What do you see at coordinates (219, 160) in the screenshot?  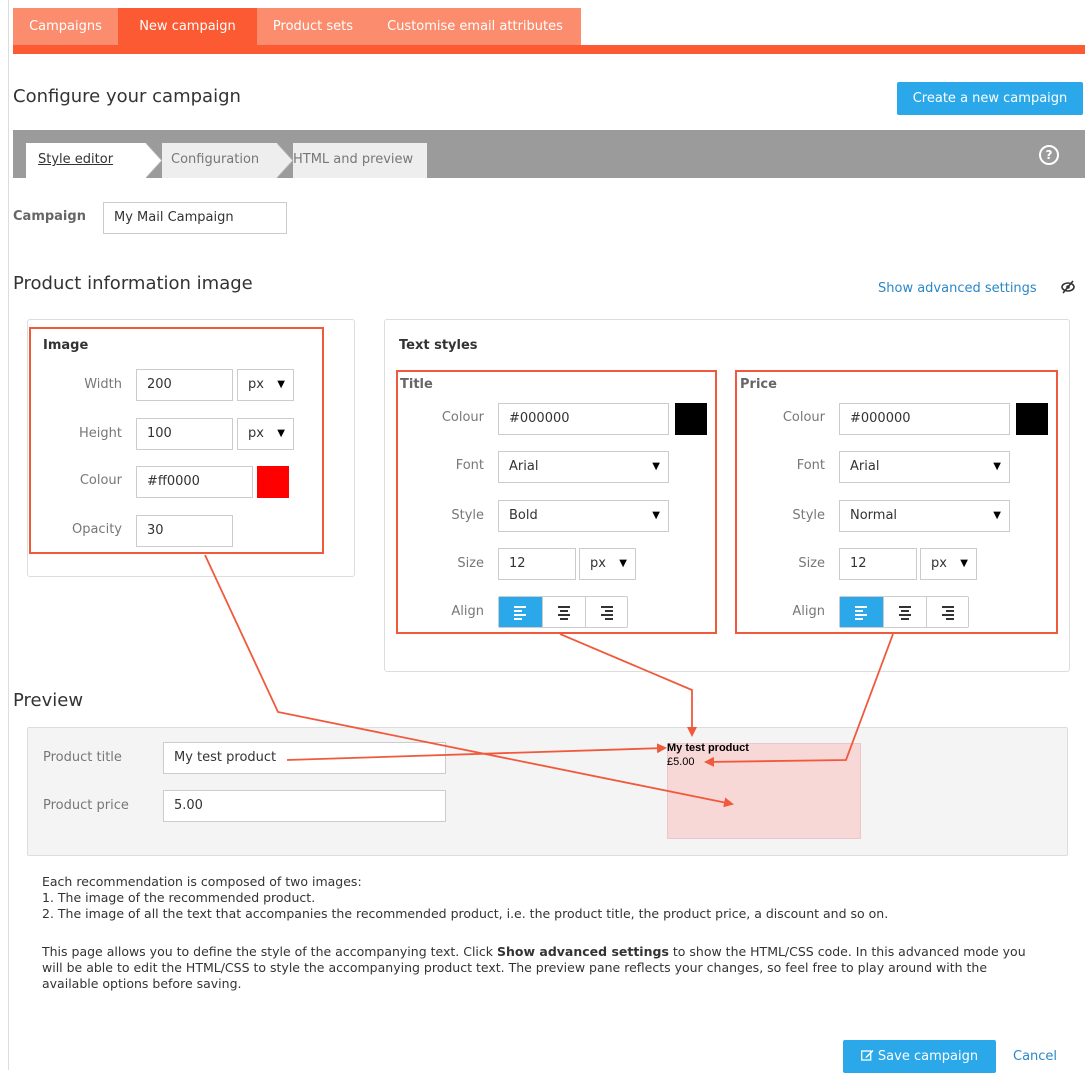 I see `step-configuration: Configuration` at bounding box center [219, 160].